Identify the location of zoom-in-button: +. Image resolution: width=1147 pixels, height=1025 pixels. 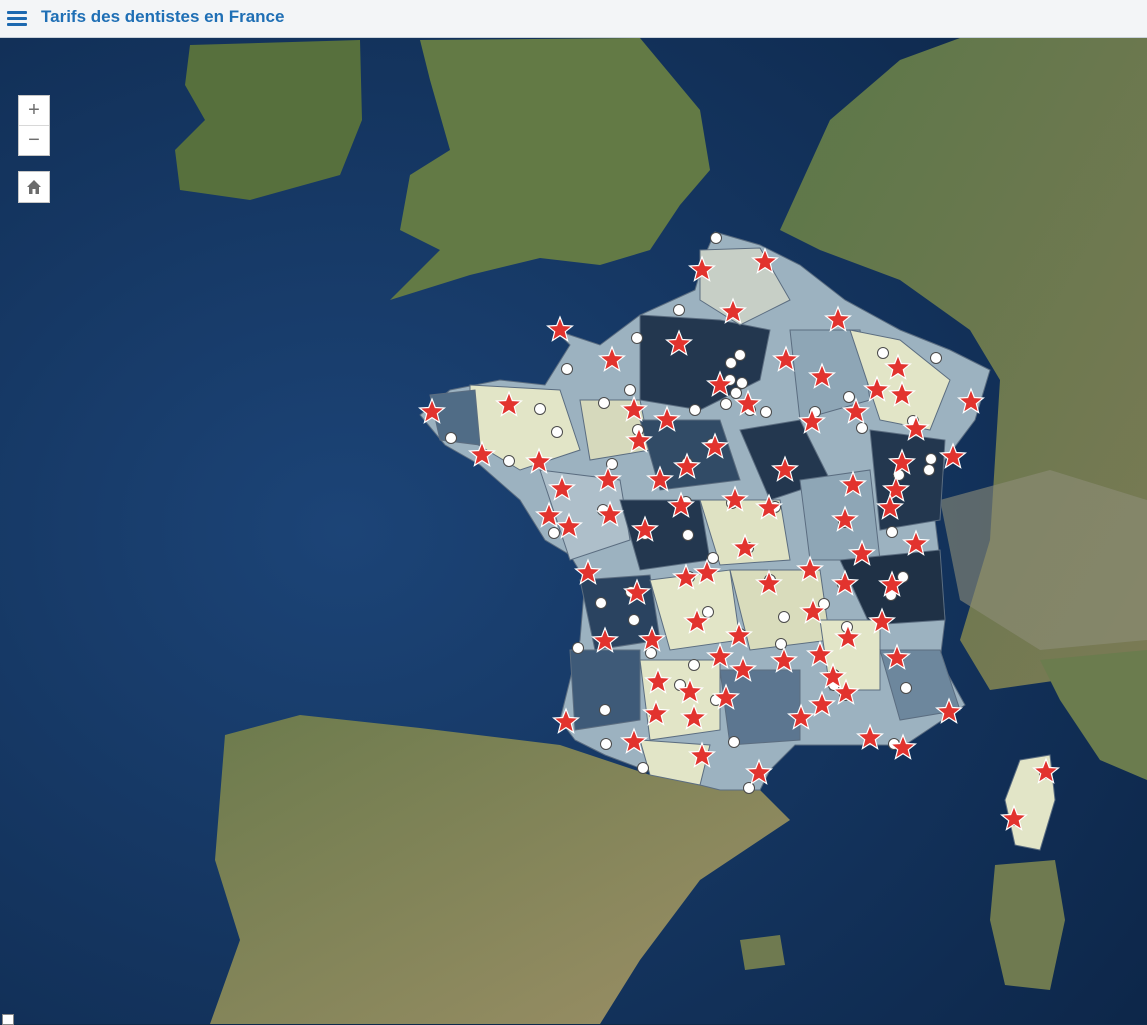
(34, 111).